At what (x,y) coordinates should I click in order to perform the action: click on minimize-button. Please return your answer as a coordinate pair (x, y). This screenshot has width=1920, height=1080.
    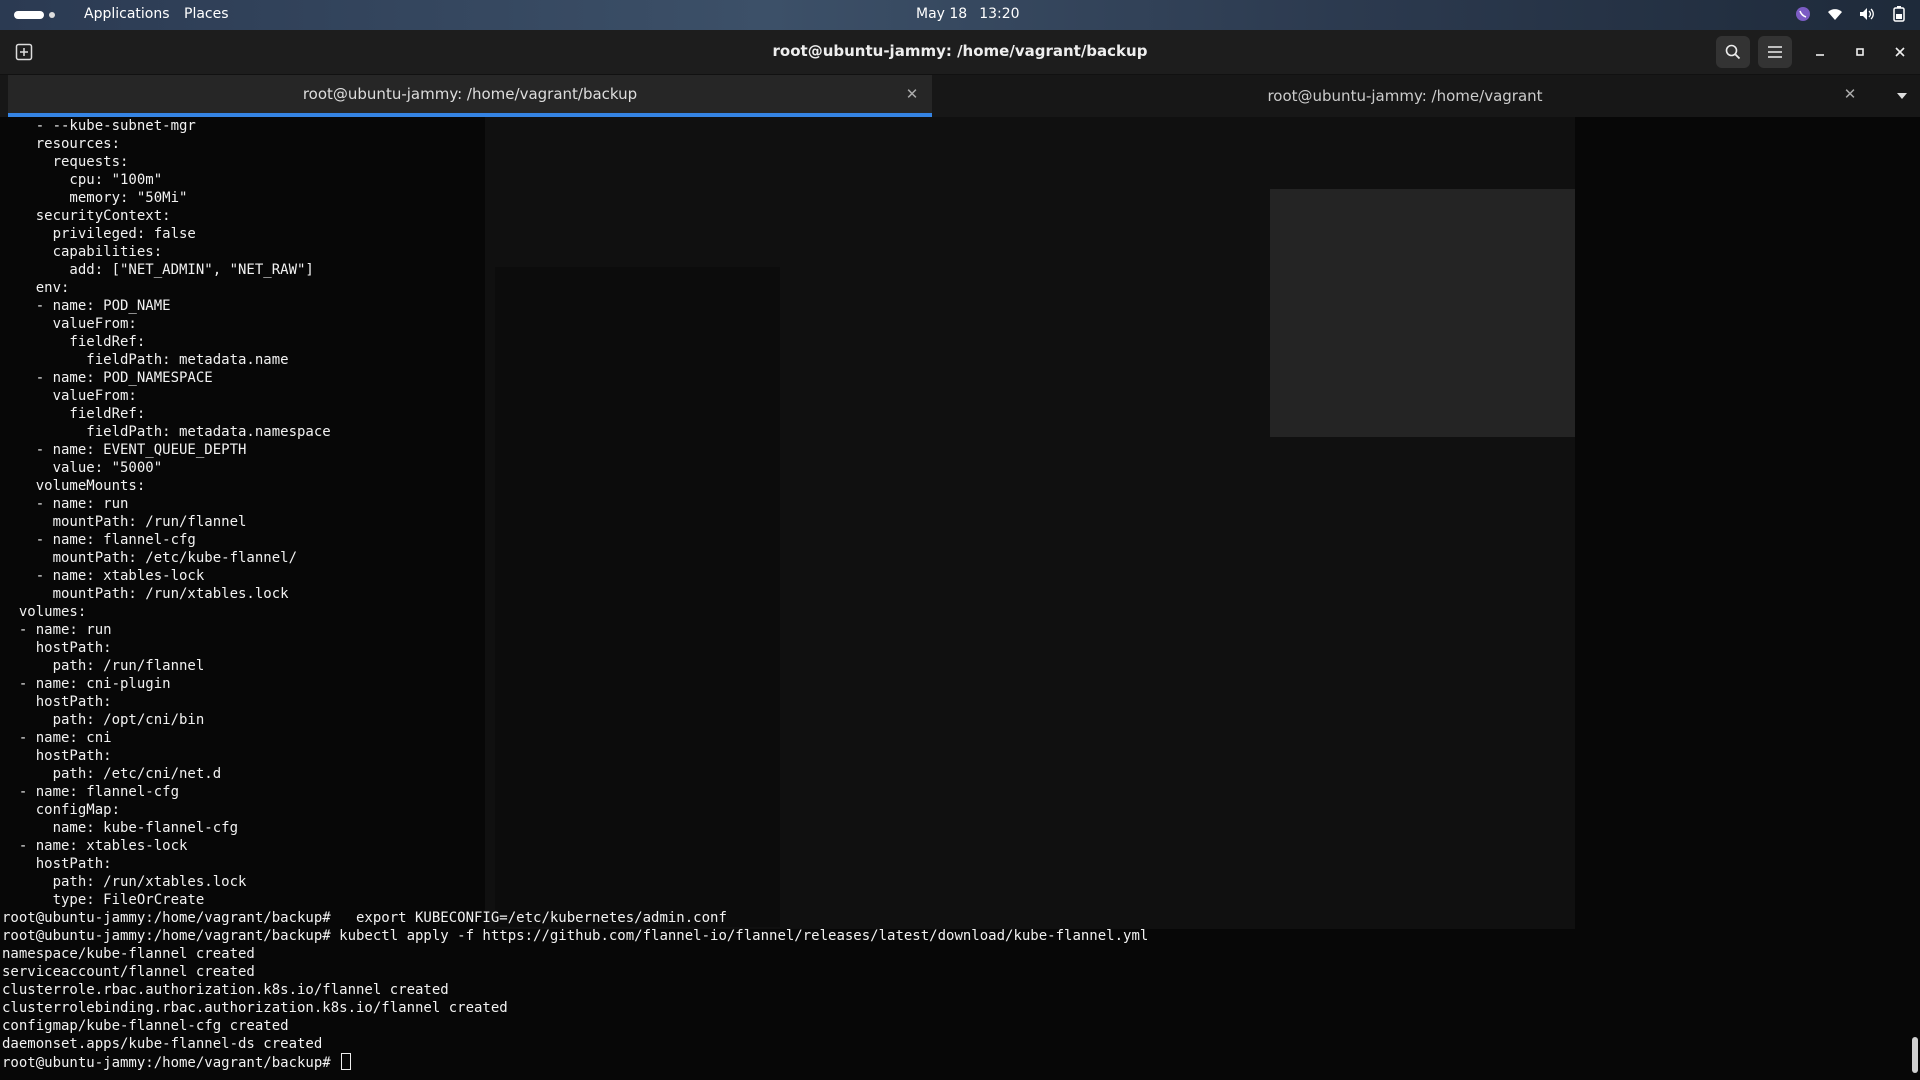
    Looking at the image, I should click on (1820, 52).